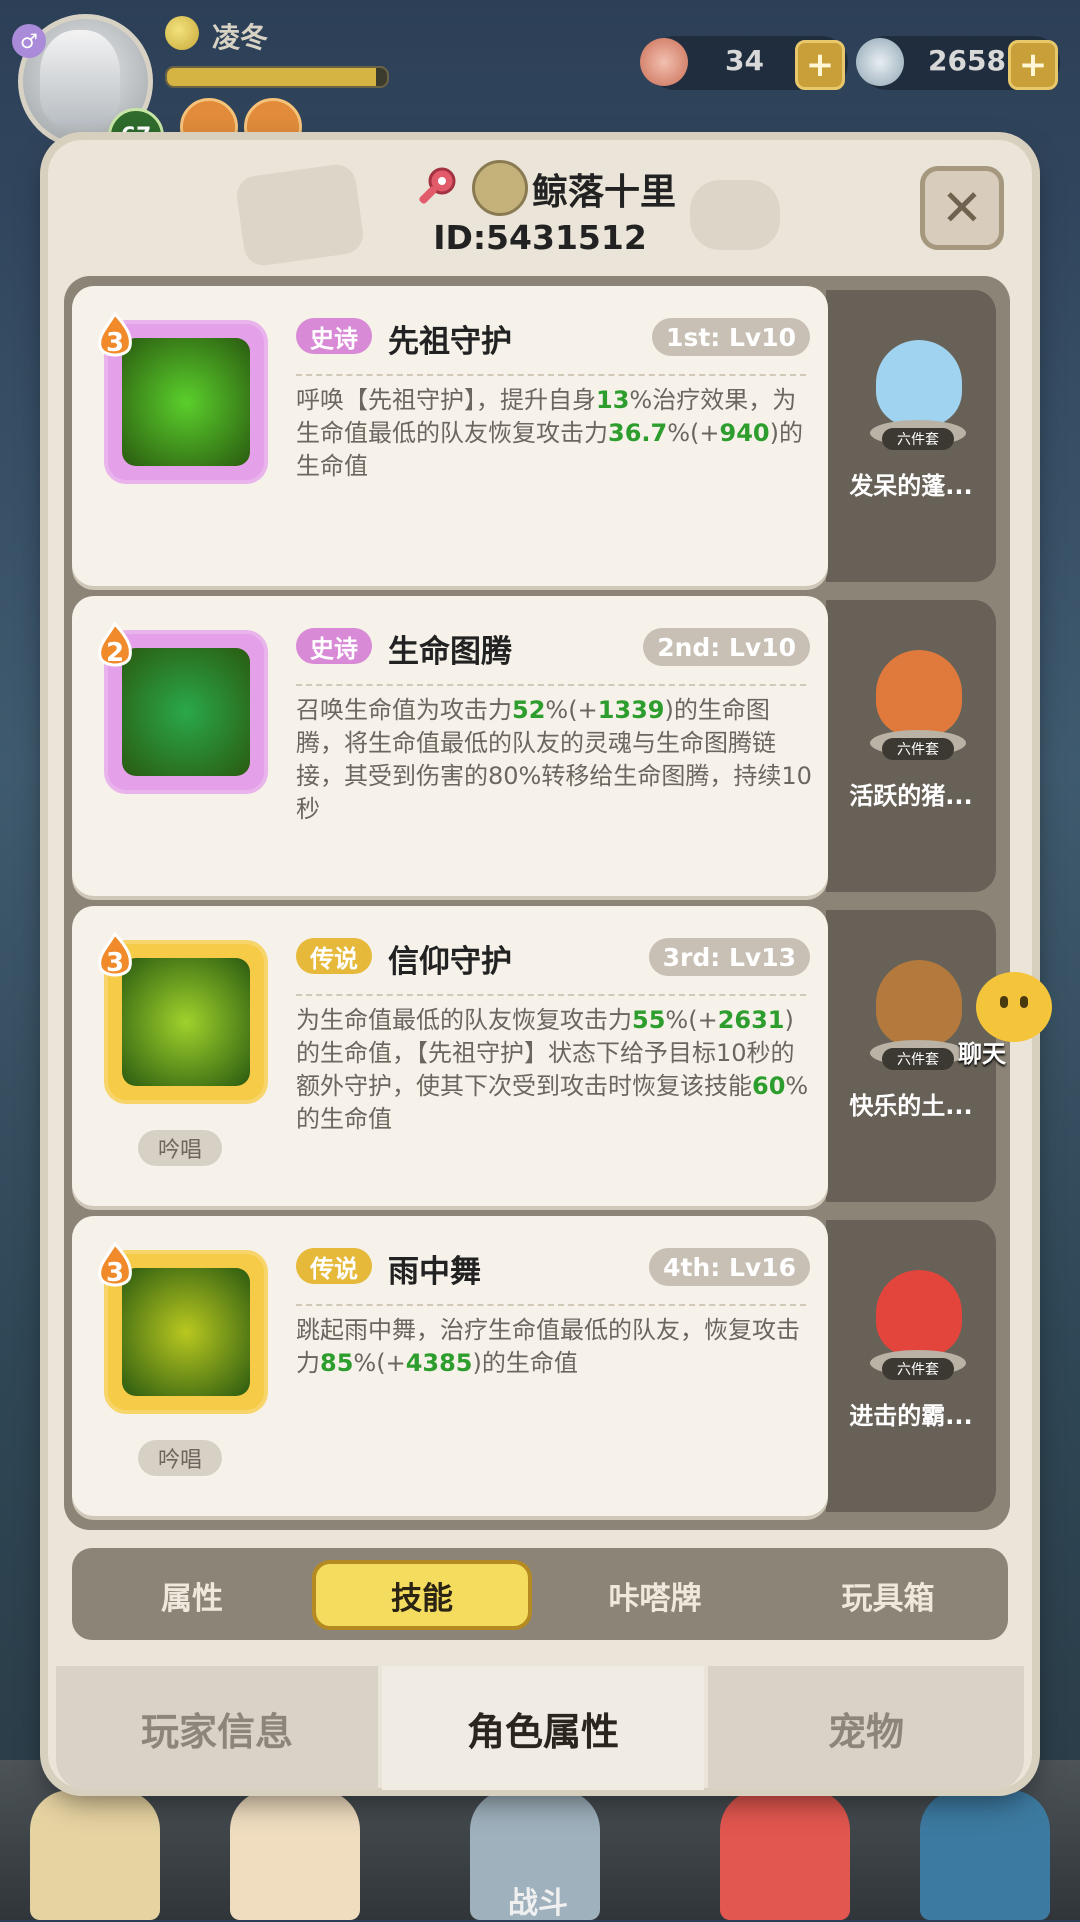 The height and width of the screenshot is (1922, 1080). Describe the element at coordinates (217, 1728) in the screenshot. I see `tab-player-info: 玩家信息` at that location.